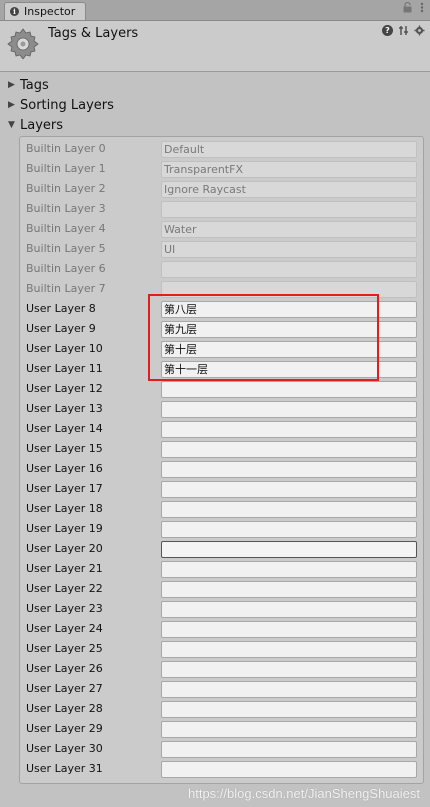  Describe the element at coordinates (64, 608) in the screenshot. I see `layer-label: User Layer 23` at that location.